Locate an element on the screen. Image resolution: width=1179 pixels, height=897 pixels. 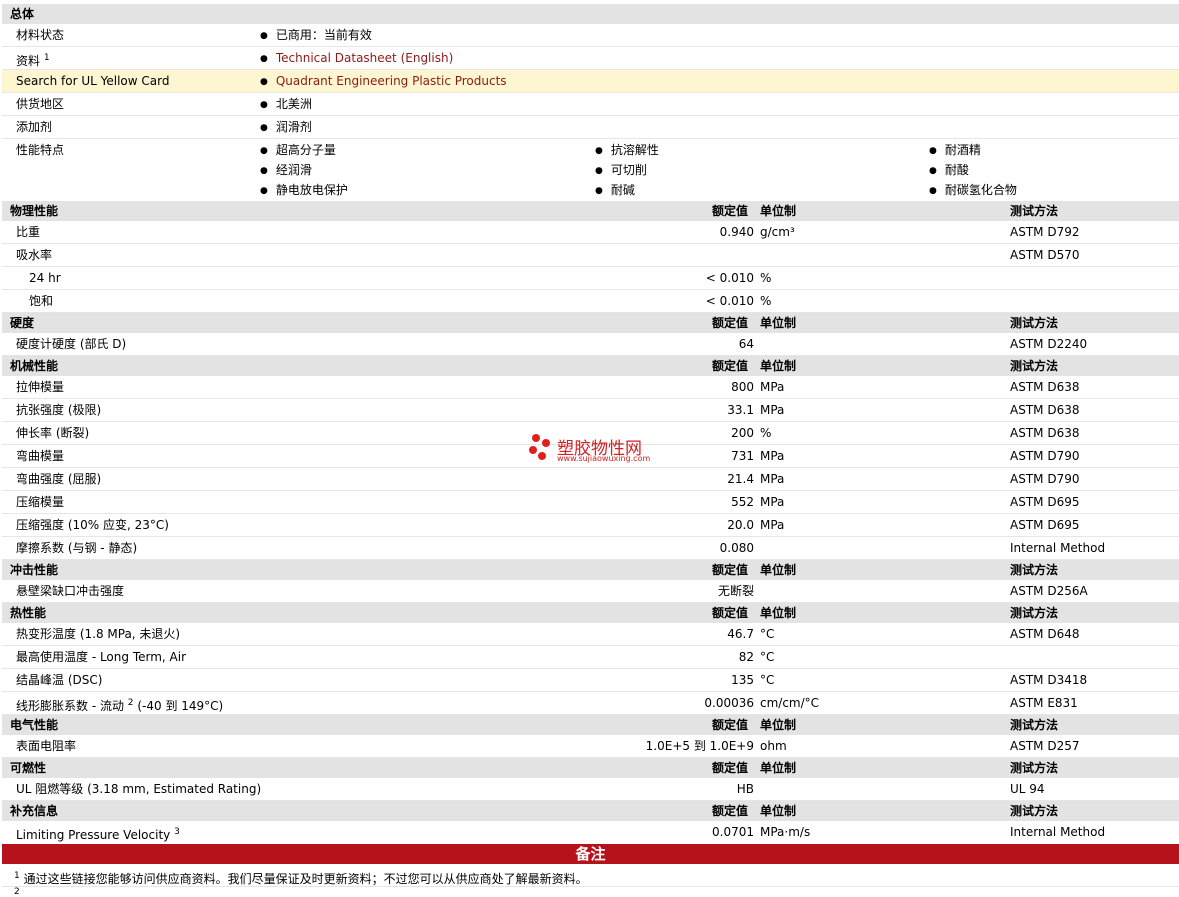
property-value: 0.940 is located at coordinates (736, 232).